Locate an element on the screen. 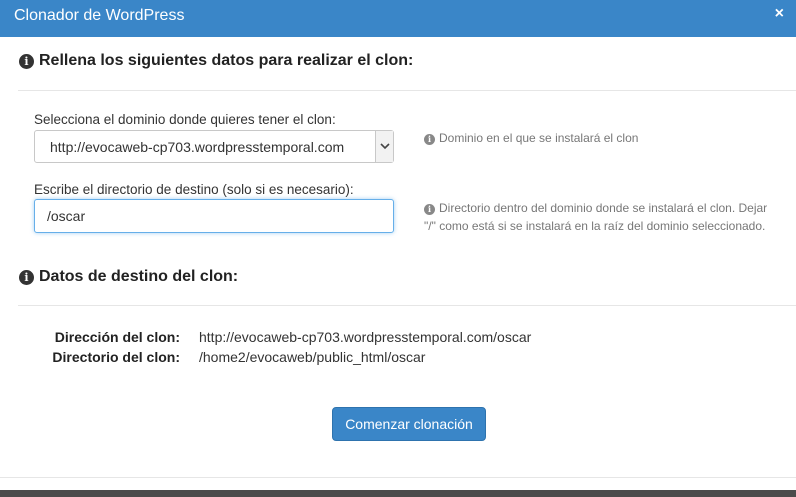 Image resolution: width=796 pixels, height=497 pixels. clone-directory-key: Directorio del clon: is located at coordinates (116, 357).